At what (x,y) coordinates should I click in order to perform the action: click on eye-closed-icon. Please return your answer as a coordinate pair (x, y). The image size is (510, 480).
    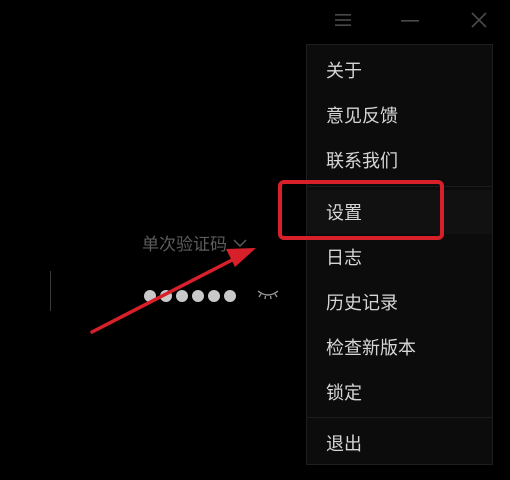
    Looking at the image, I should click on (268, 295).